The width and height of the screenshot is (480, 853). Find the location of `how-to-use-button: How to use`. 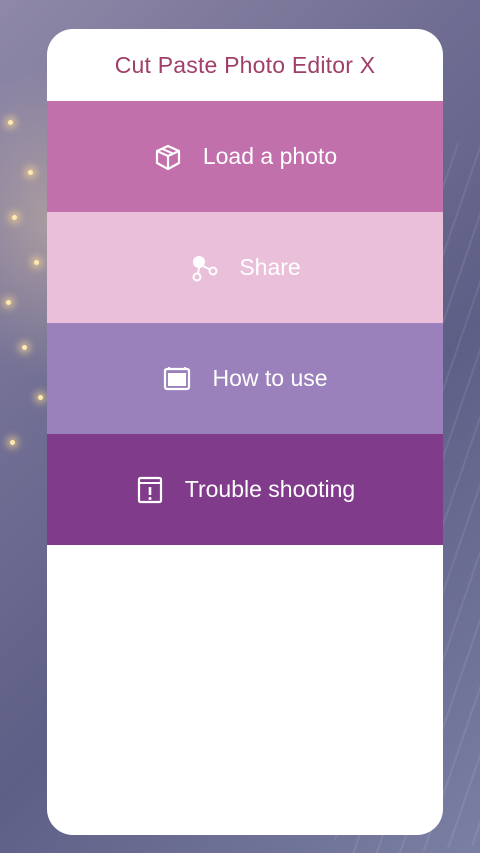

how-to-use-button: How to use is located at coordinates (245, 378).